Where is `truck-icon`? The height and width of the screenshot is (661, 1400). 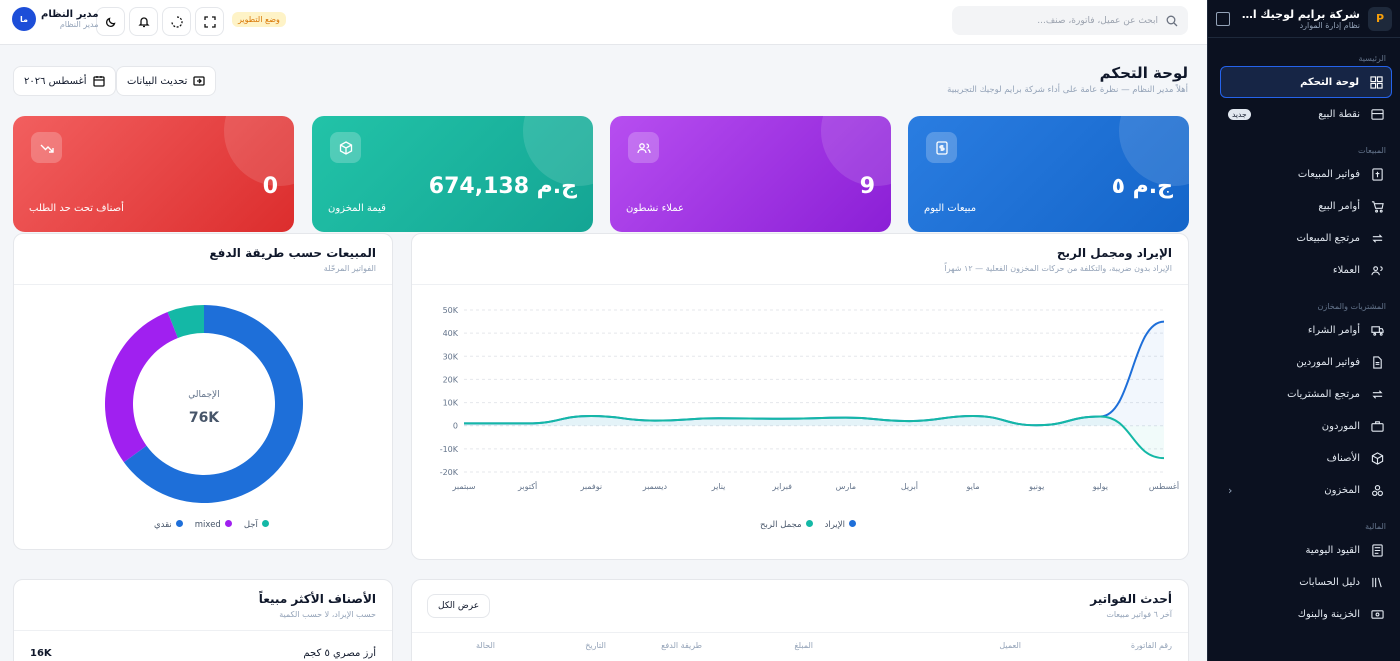
truck-icon is located at coordinates (1377, 330).